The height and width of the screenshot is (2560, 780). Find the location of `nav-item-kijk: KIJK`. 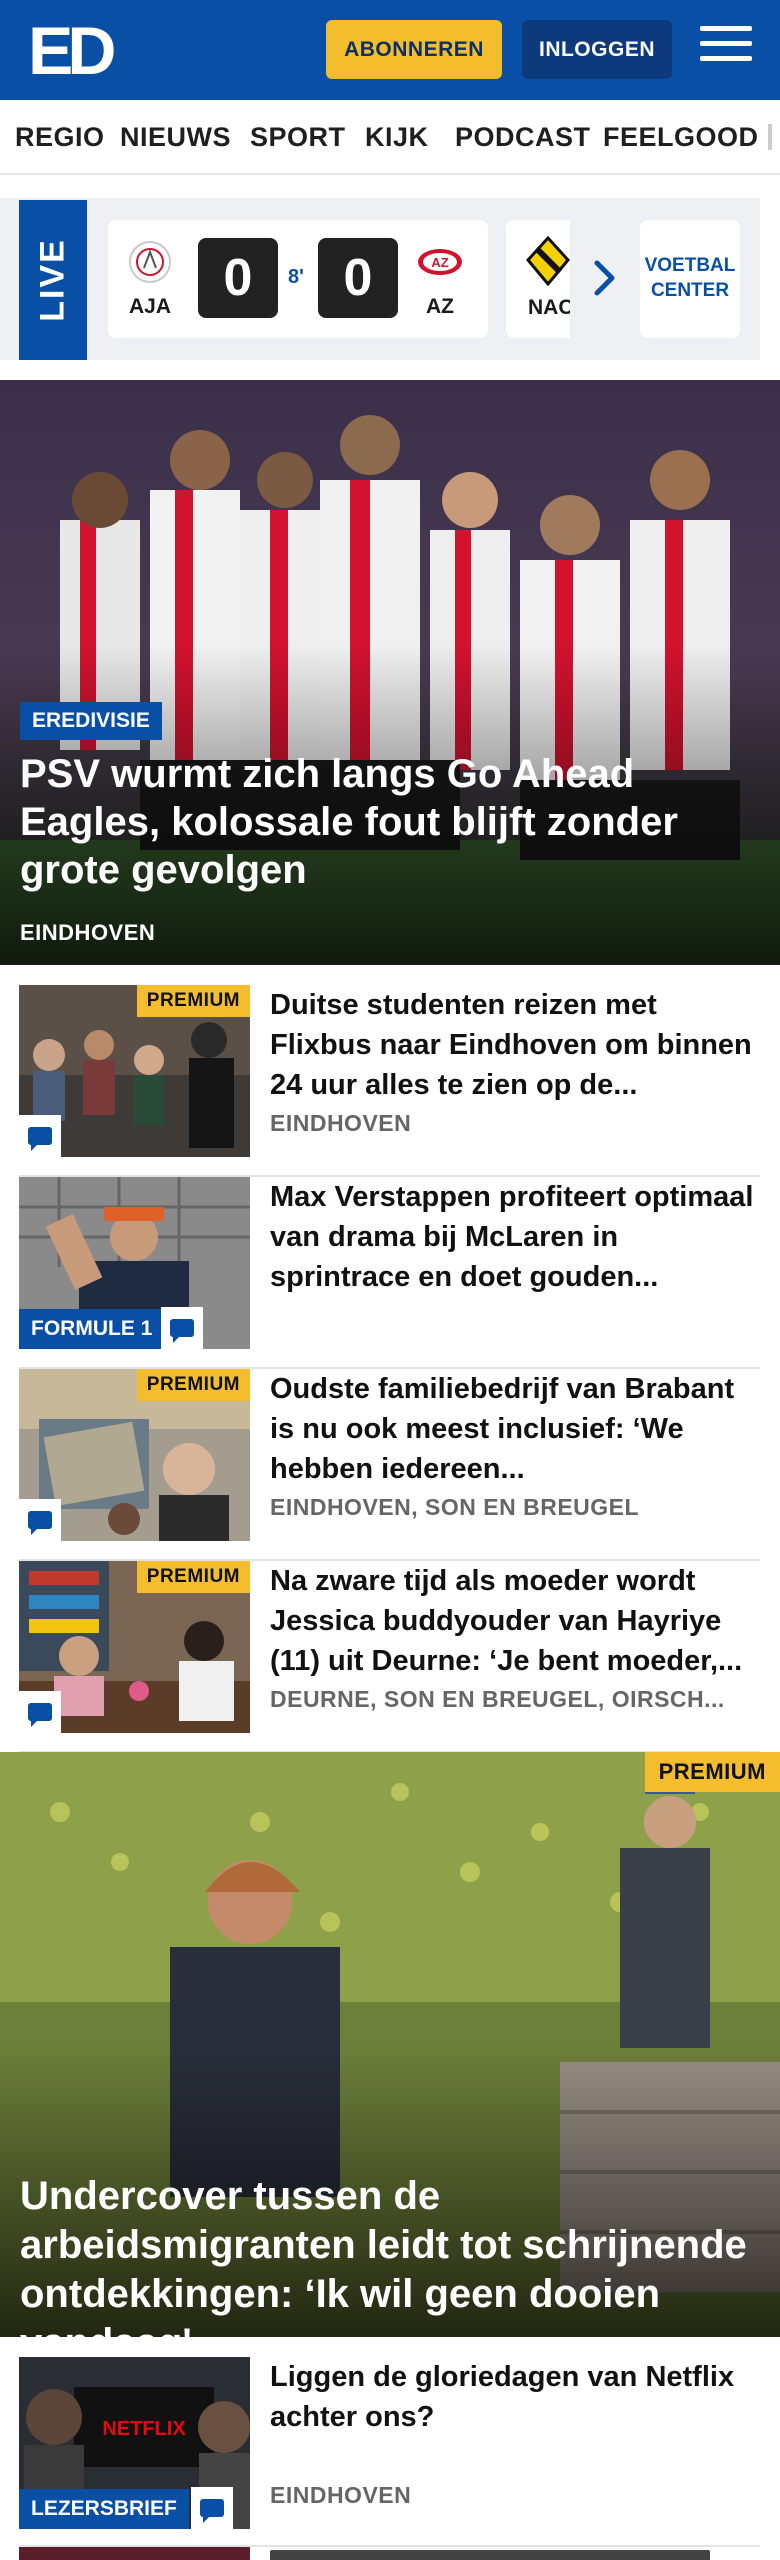

nav-item-kijk: KIJK is located at coordinates (397, 137).